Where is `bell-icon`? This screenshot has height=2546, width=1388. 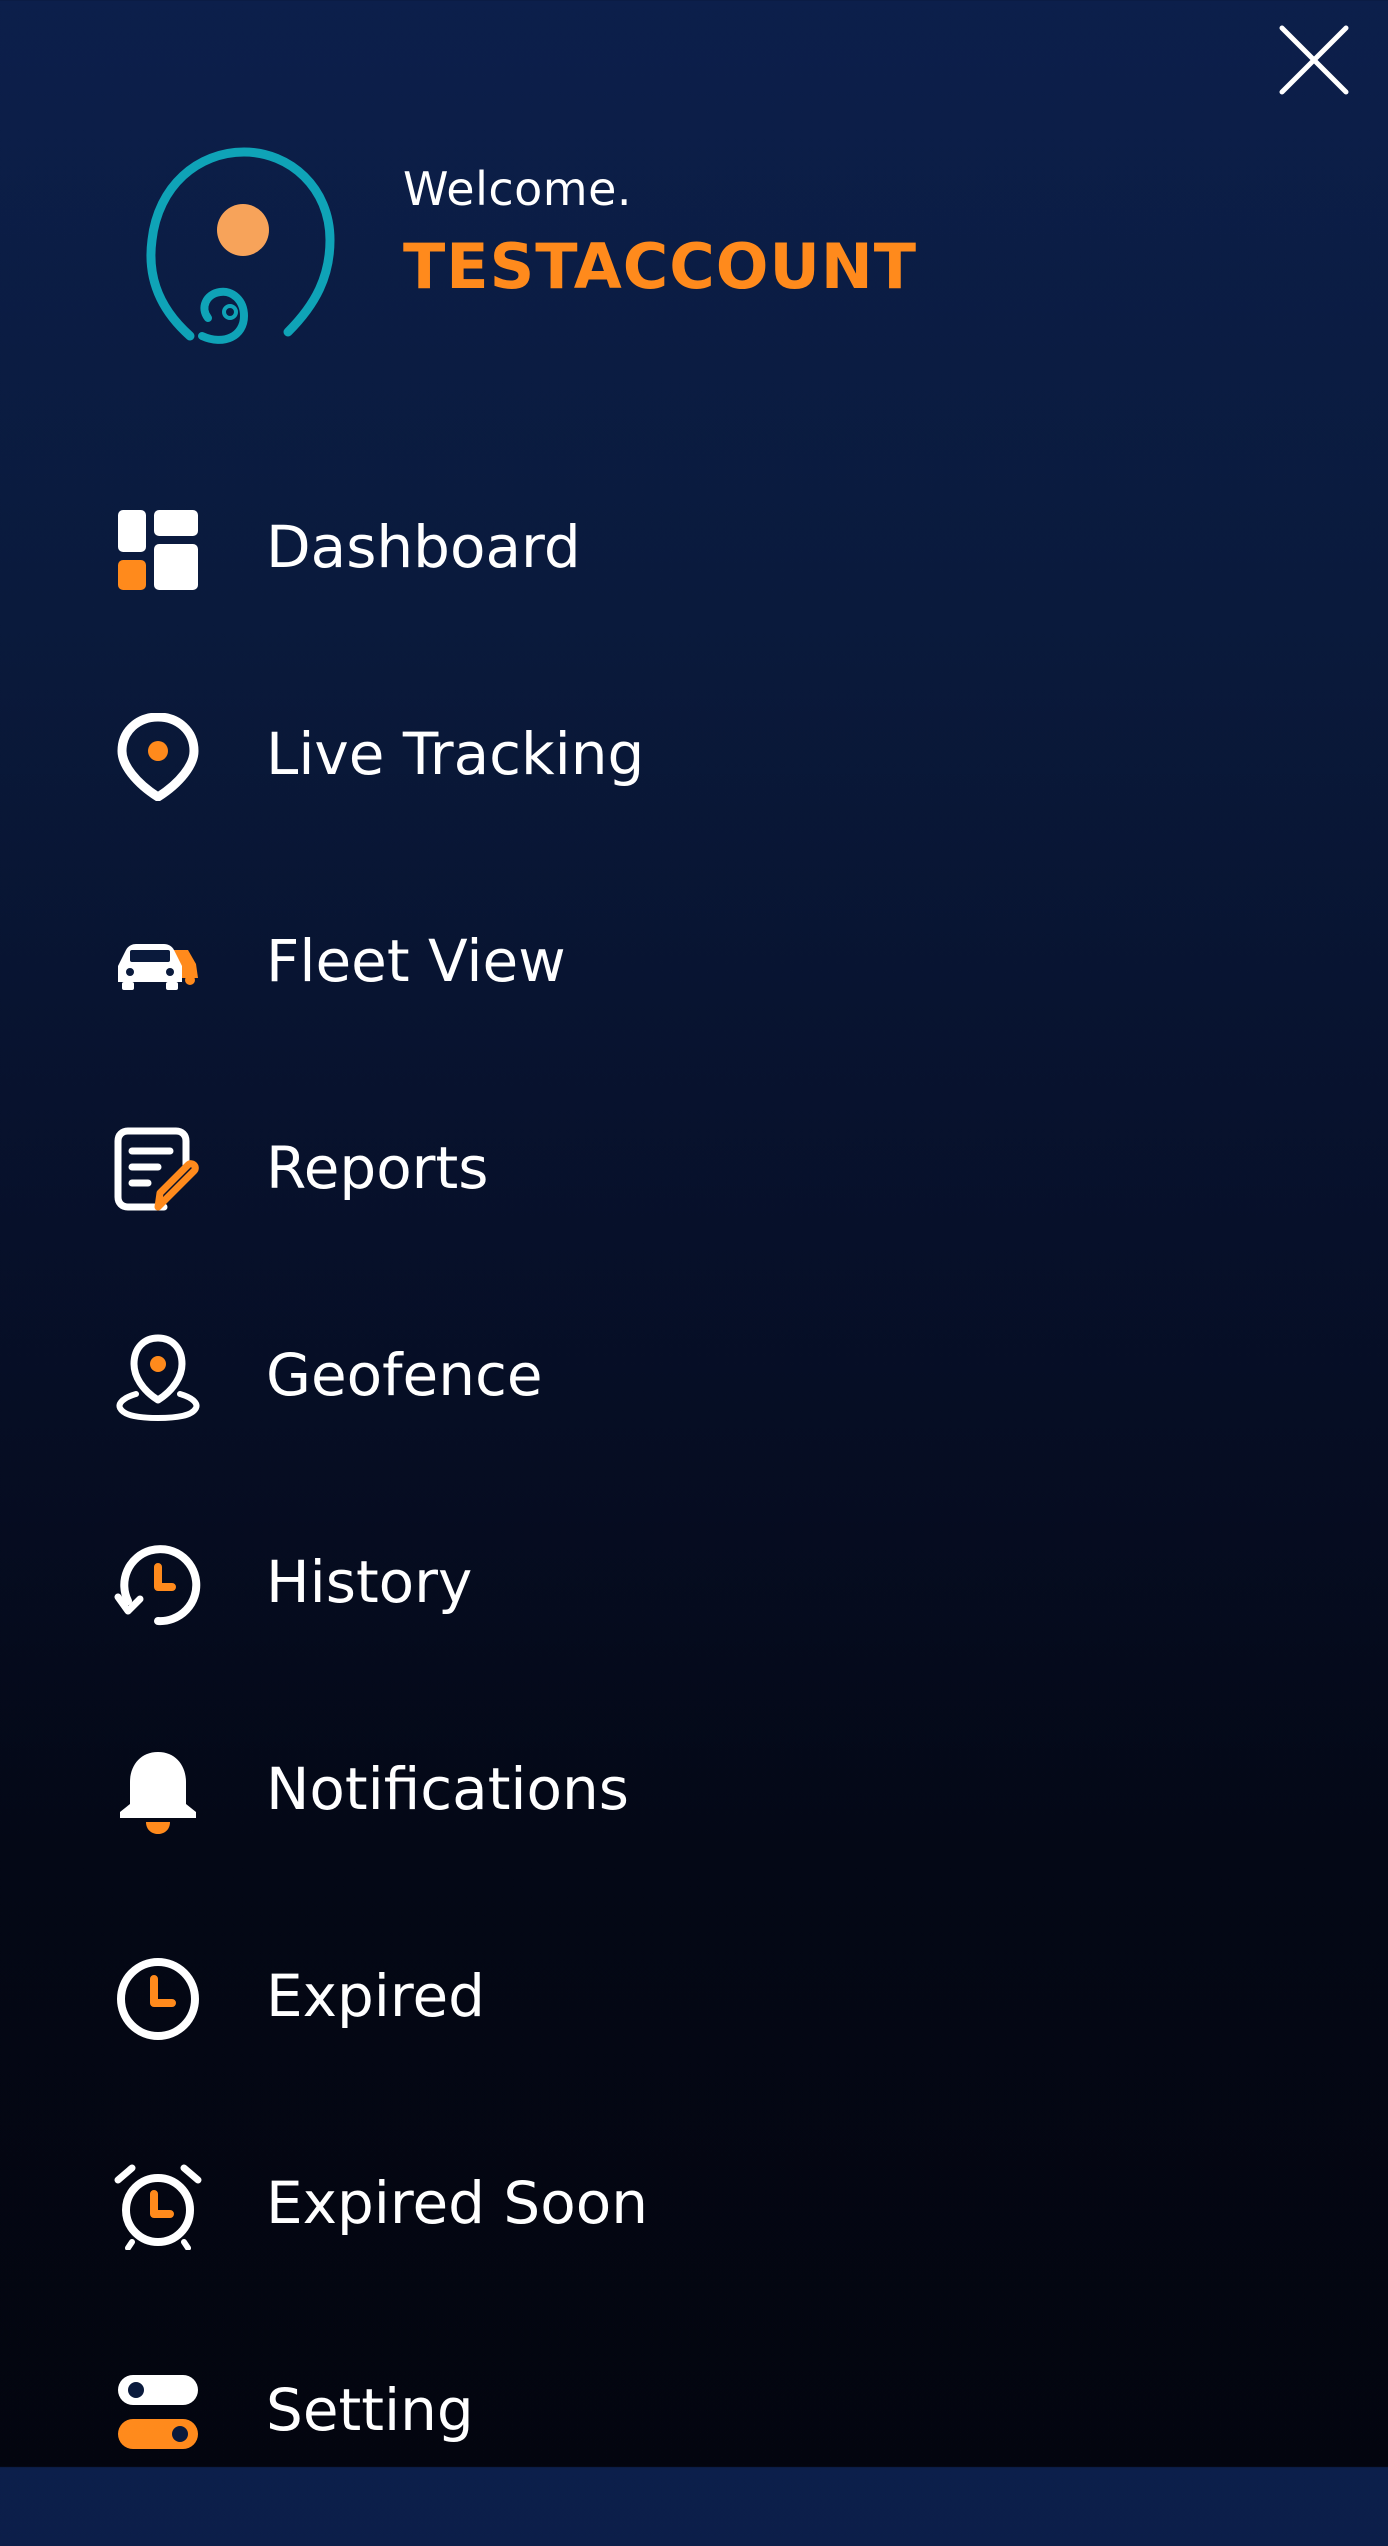 bell-icon is located at coordinates (158, 1792).